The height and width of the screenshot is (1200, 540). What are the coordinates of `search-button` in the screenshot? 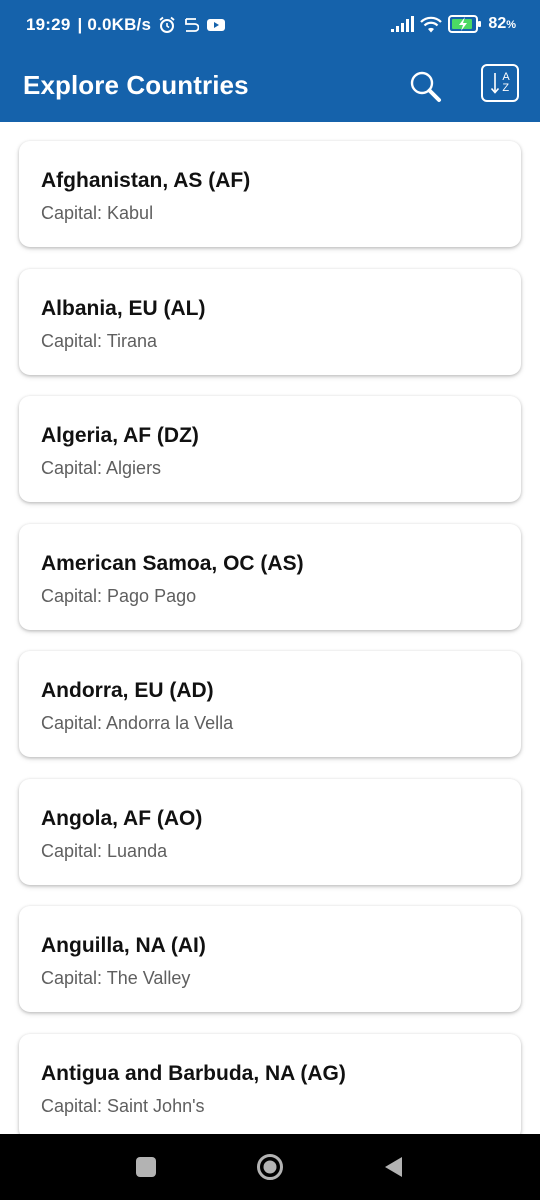 It's located at (425, 86).